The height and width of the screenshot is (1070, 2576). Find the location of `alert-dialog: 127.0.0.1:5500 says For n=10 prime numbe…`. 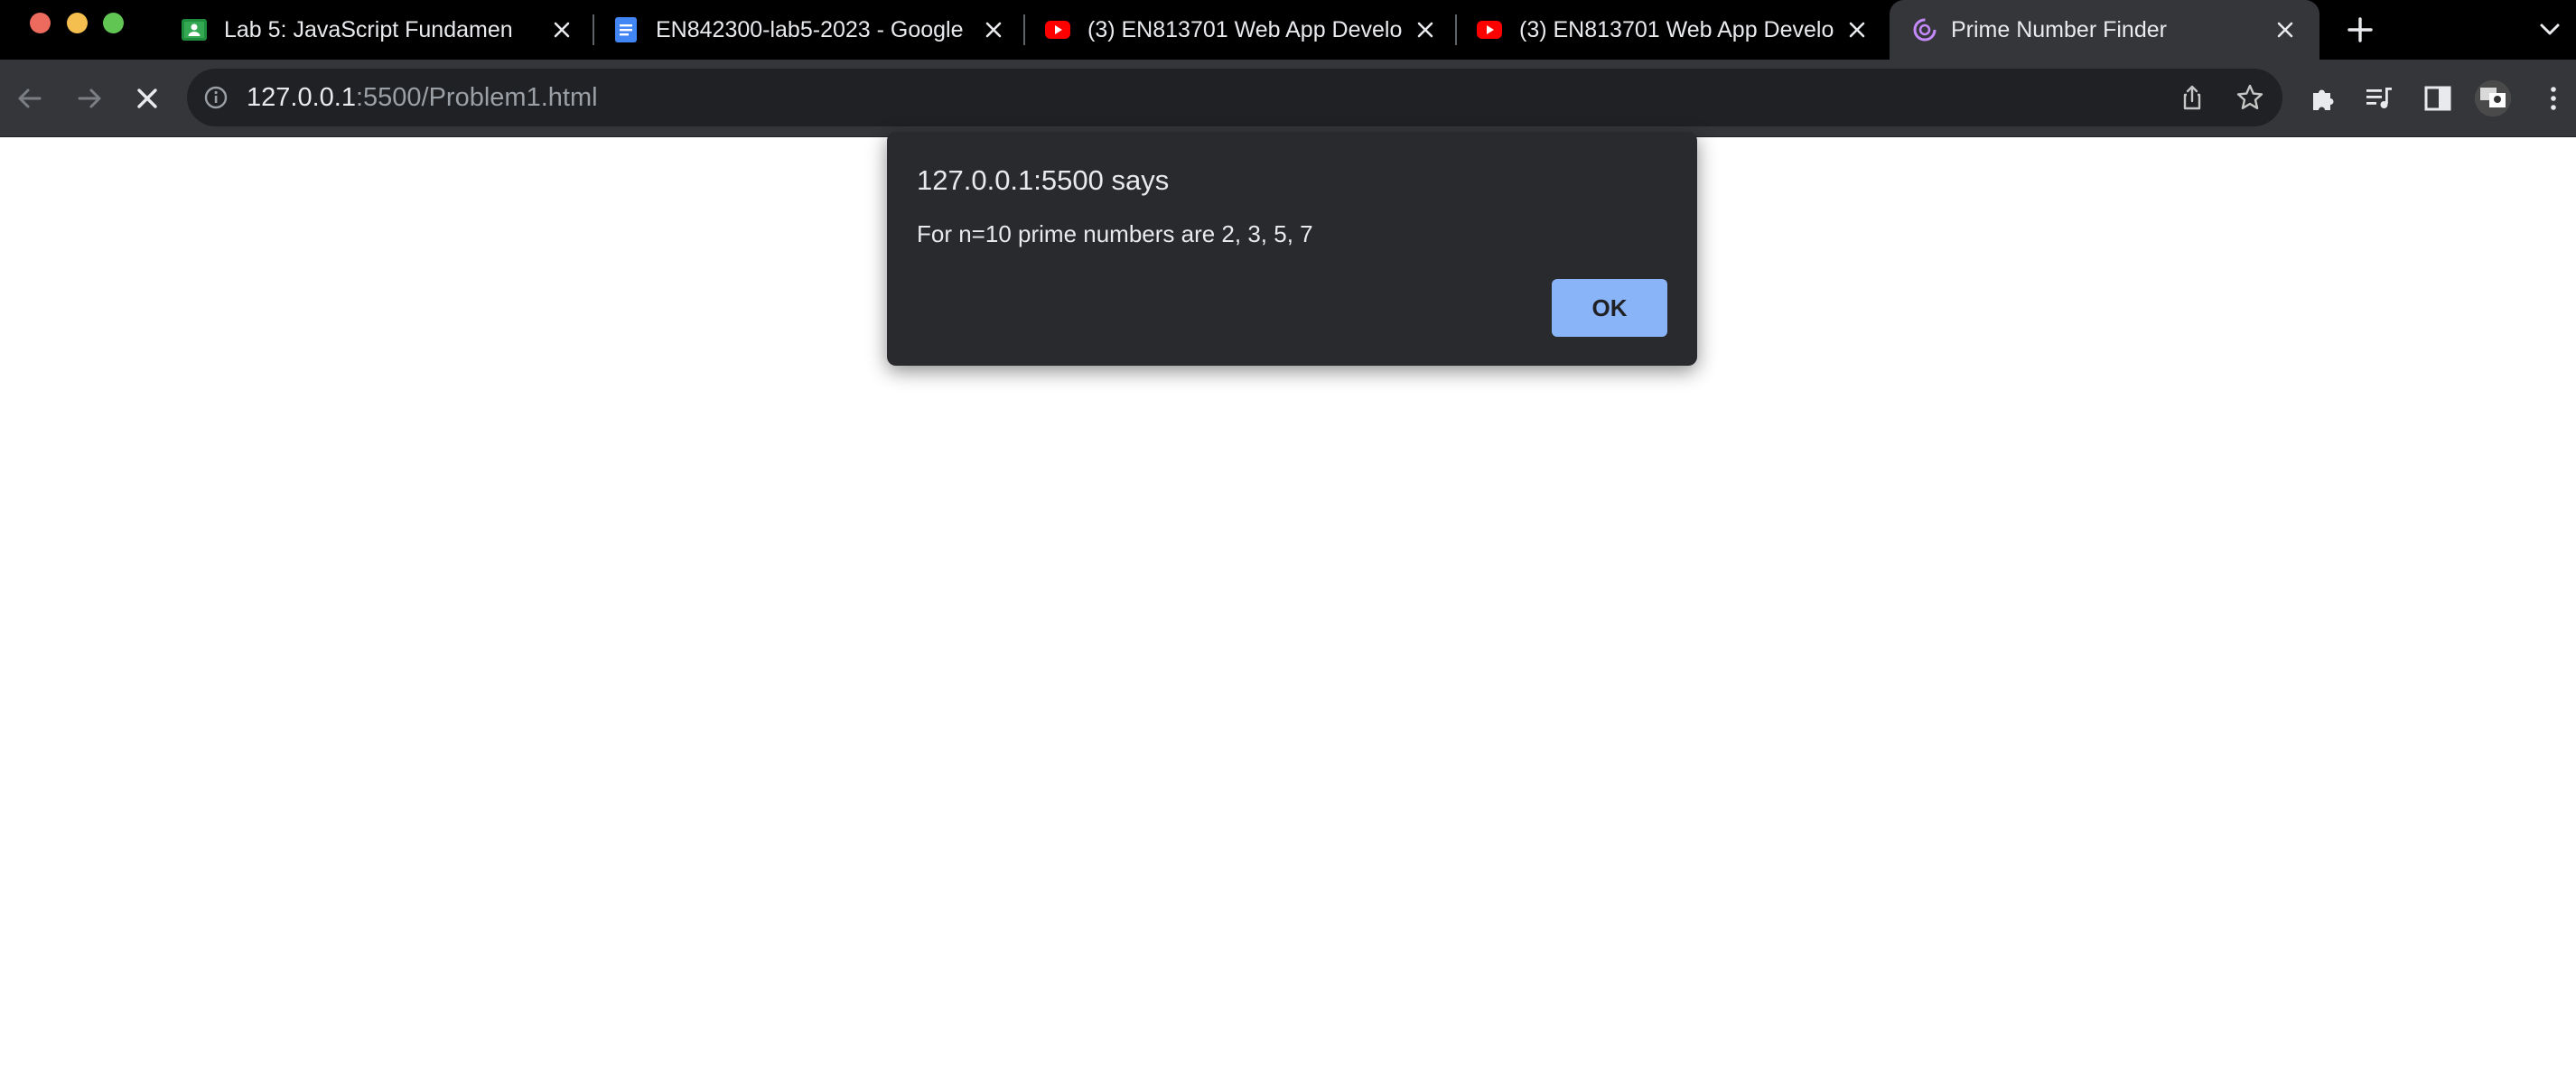

alert-dialog: 127.0.0.1:5500 says For n=10 prime numbe… is located at coordinates (1292, 249).